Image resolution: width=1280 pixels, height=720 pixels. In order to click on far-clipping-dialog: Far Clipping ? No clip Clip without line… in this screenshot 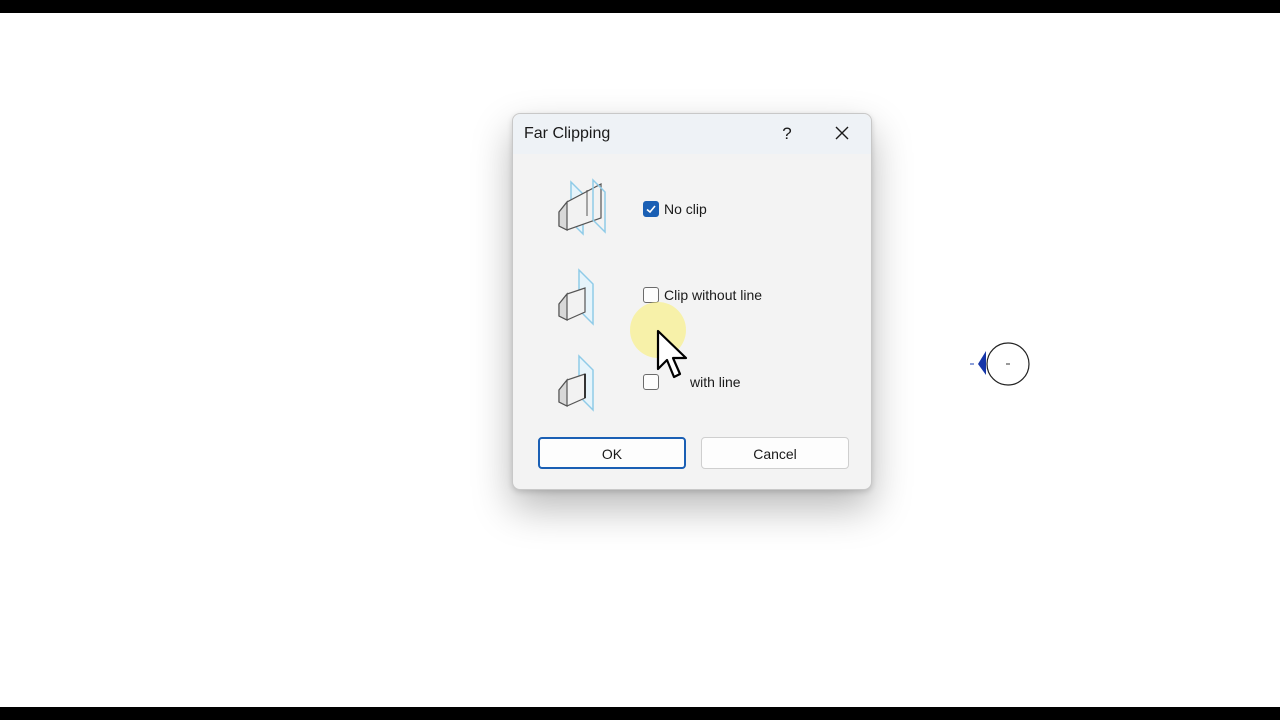, I will do `click(692, 301)`.